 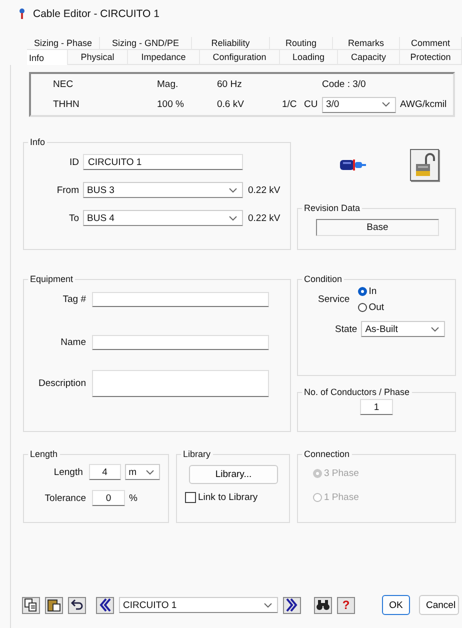 What do you see at coordinates (377, 227) in the screenshot?
I see `revision-field: Base` at bounding box center [377, 227].